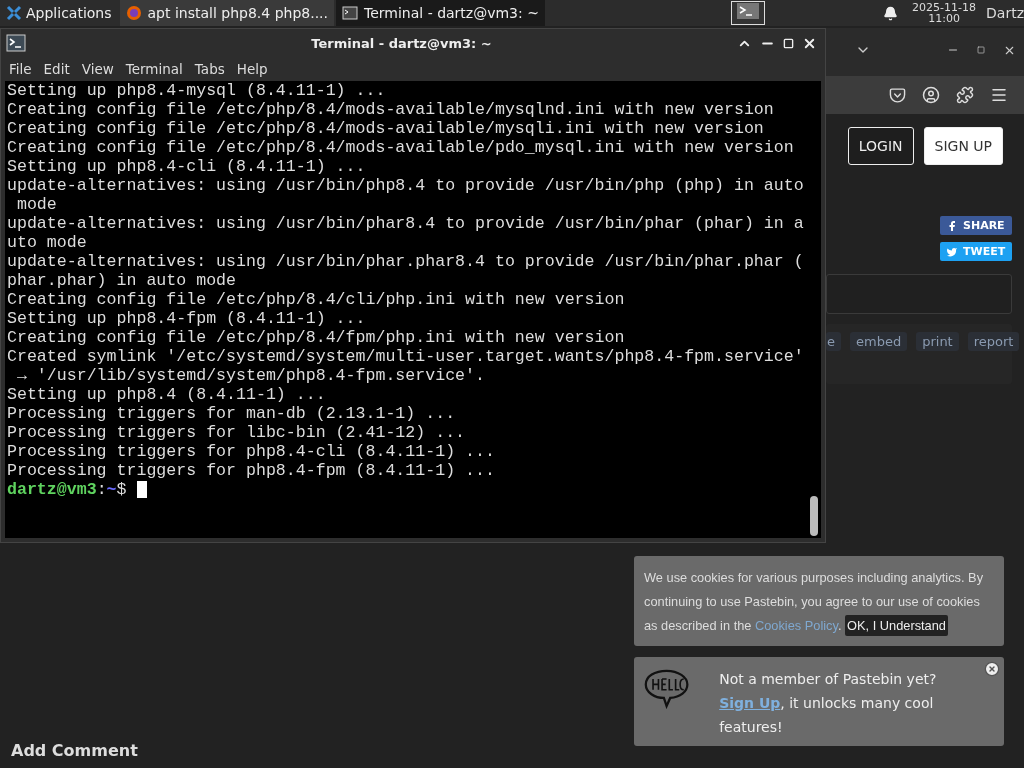 This screenshot has height=768, width=1024. I want to click on terminal-line: Creating config file /etc/php/8.4/mods-available/mysqli.ini with new version, so click(386, 128).